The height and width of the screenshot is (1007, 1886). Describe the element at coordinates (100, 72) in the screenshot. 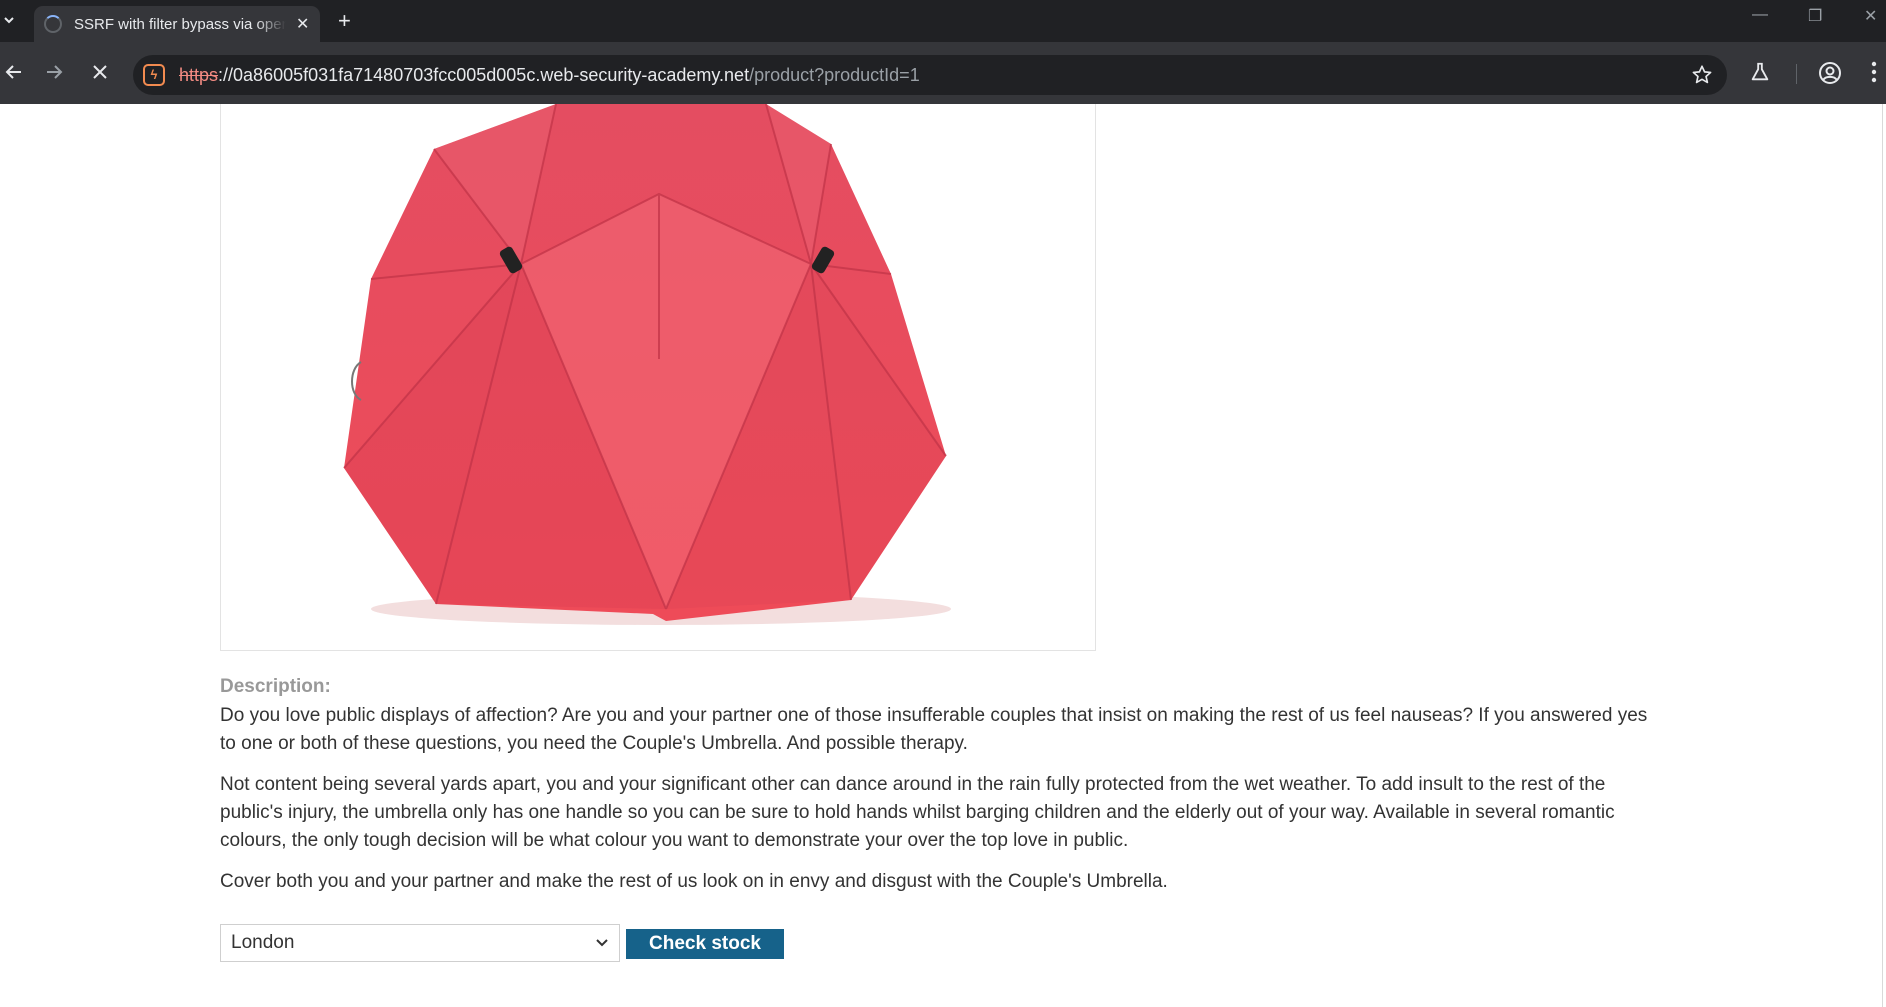

I see `stop-loading-icon` at that location.